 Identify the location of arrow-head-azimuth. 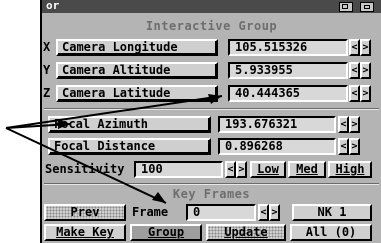
(64, 124).